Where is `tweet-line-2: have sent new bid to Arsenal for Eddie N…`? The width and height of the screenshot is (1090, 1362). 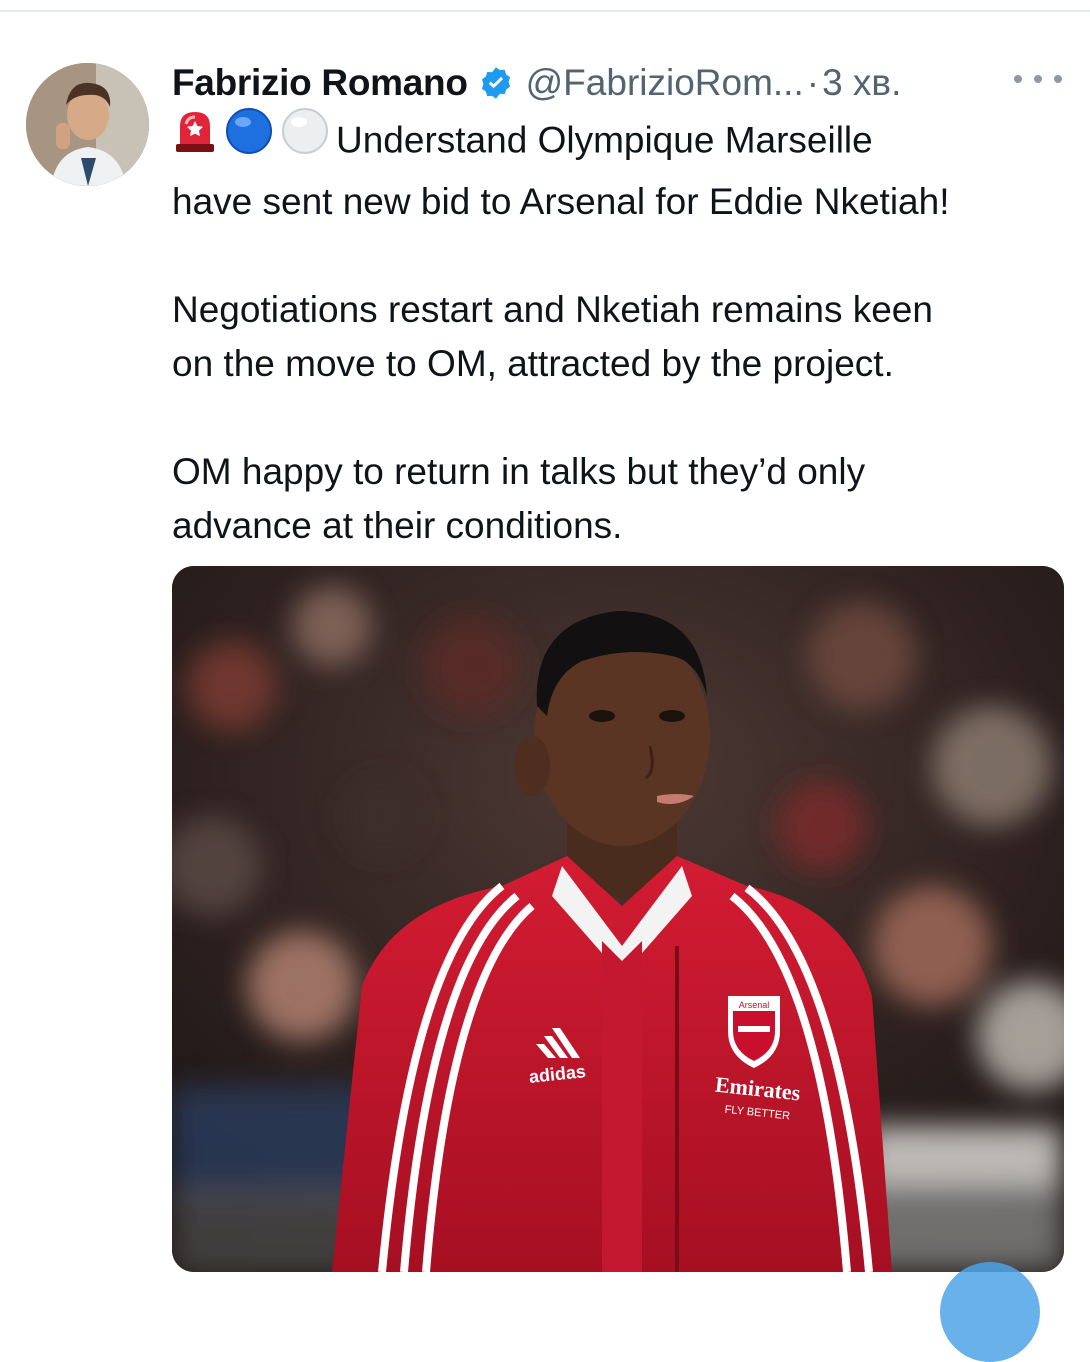
tweet-line-2: have sent new bid to Arsenal for Eddie N… is located at coordinates (561, 201).